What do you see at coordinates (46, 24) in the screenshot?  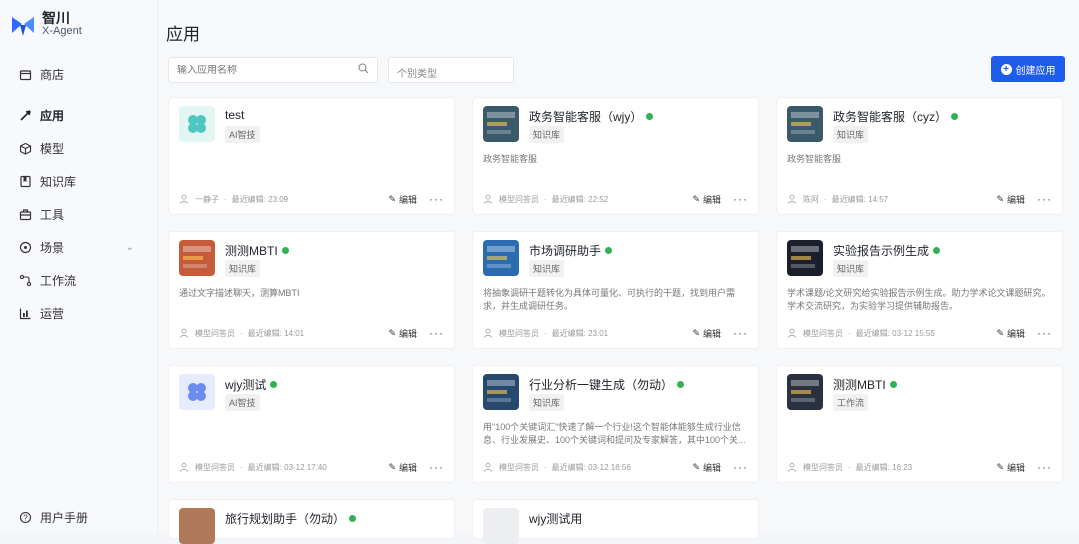 I see `brand: 智川 X-Agent` at bounding box center [46, 24].